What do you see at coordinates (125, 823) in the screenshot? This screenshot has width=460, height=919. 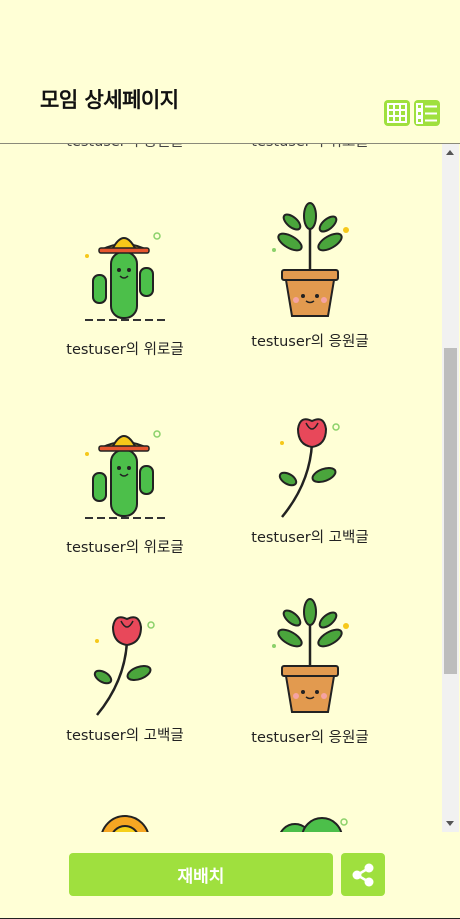 I see `sunflower-image` at bounding box center [125, 823].